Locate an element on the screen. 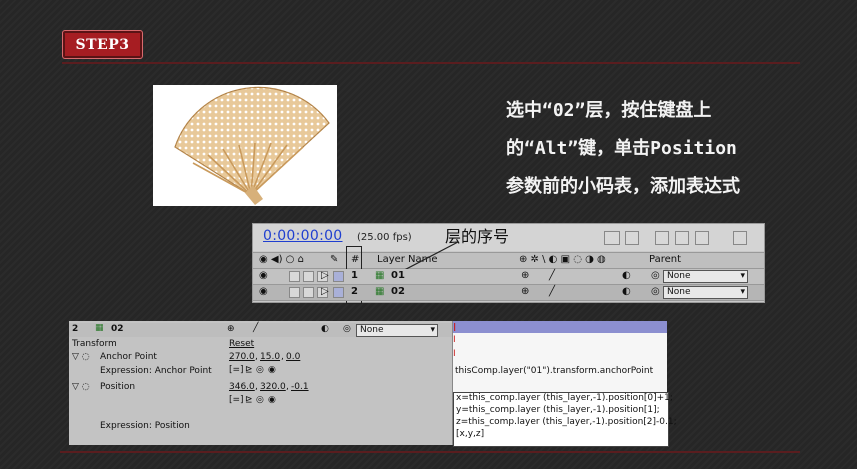  draft-3d-icon is located at coordinates (632, 238).